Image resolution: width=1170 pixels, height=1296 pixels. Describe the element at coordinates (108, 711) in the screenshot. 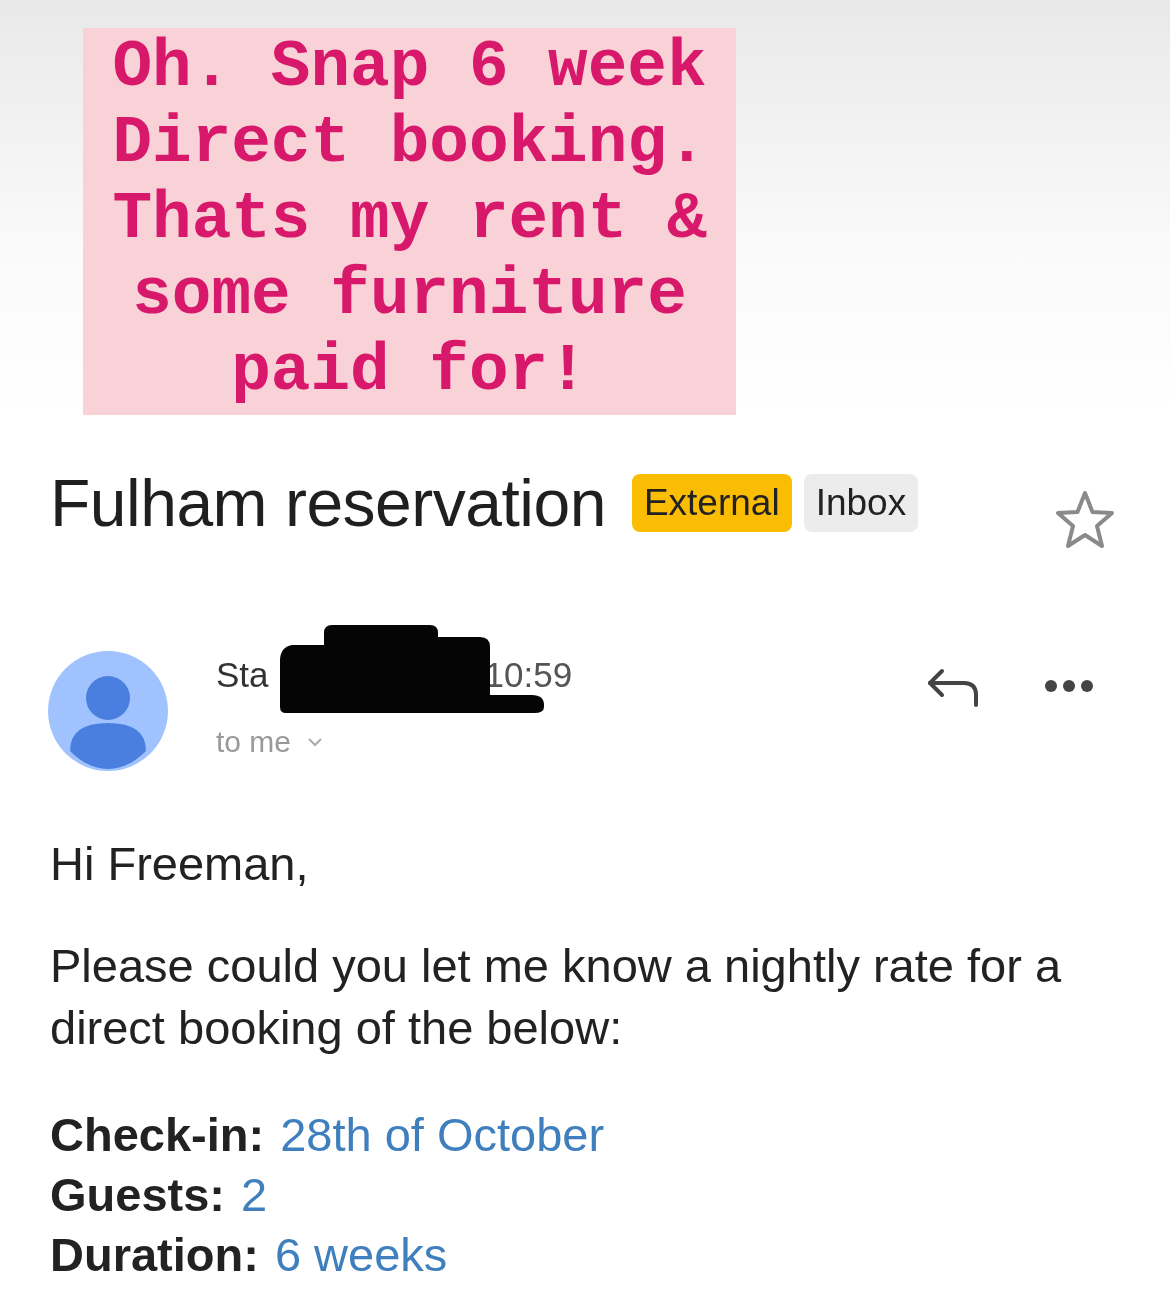

I see `avatar-icon` at that location.